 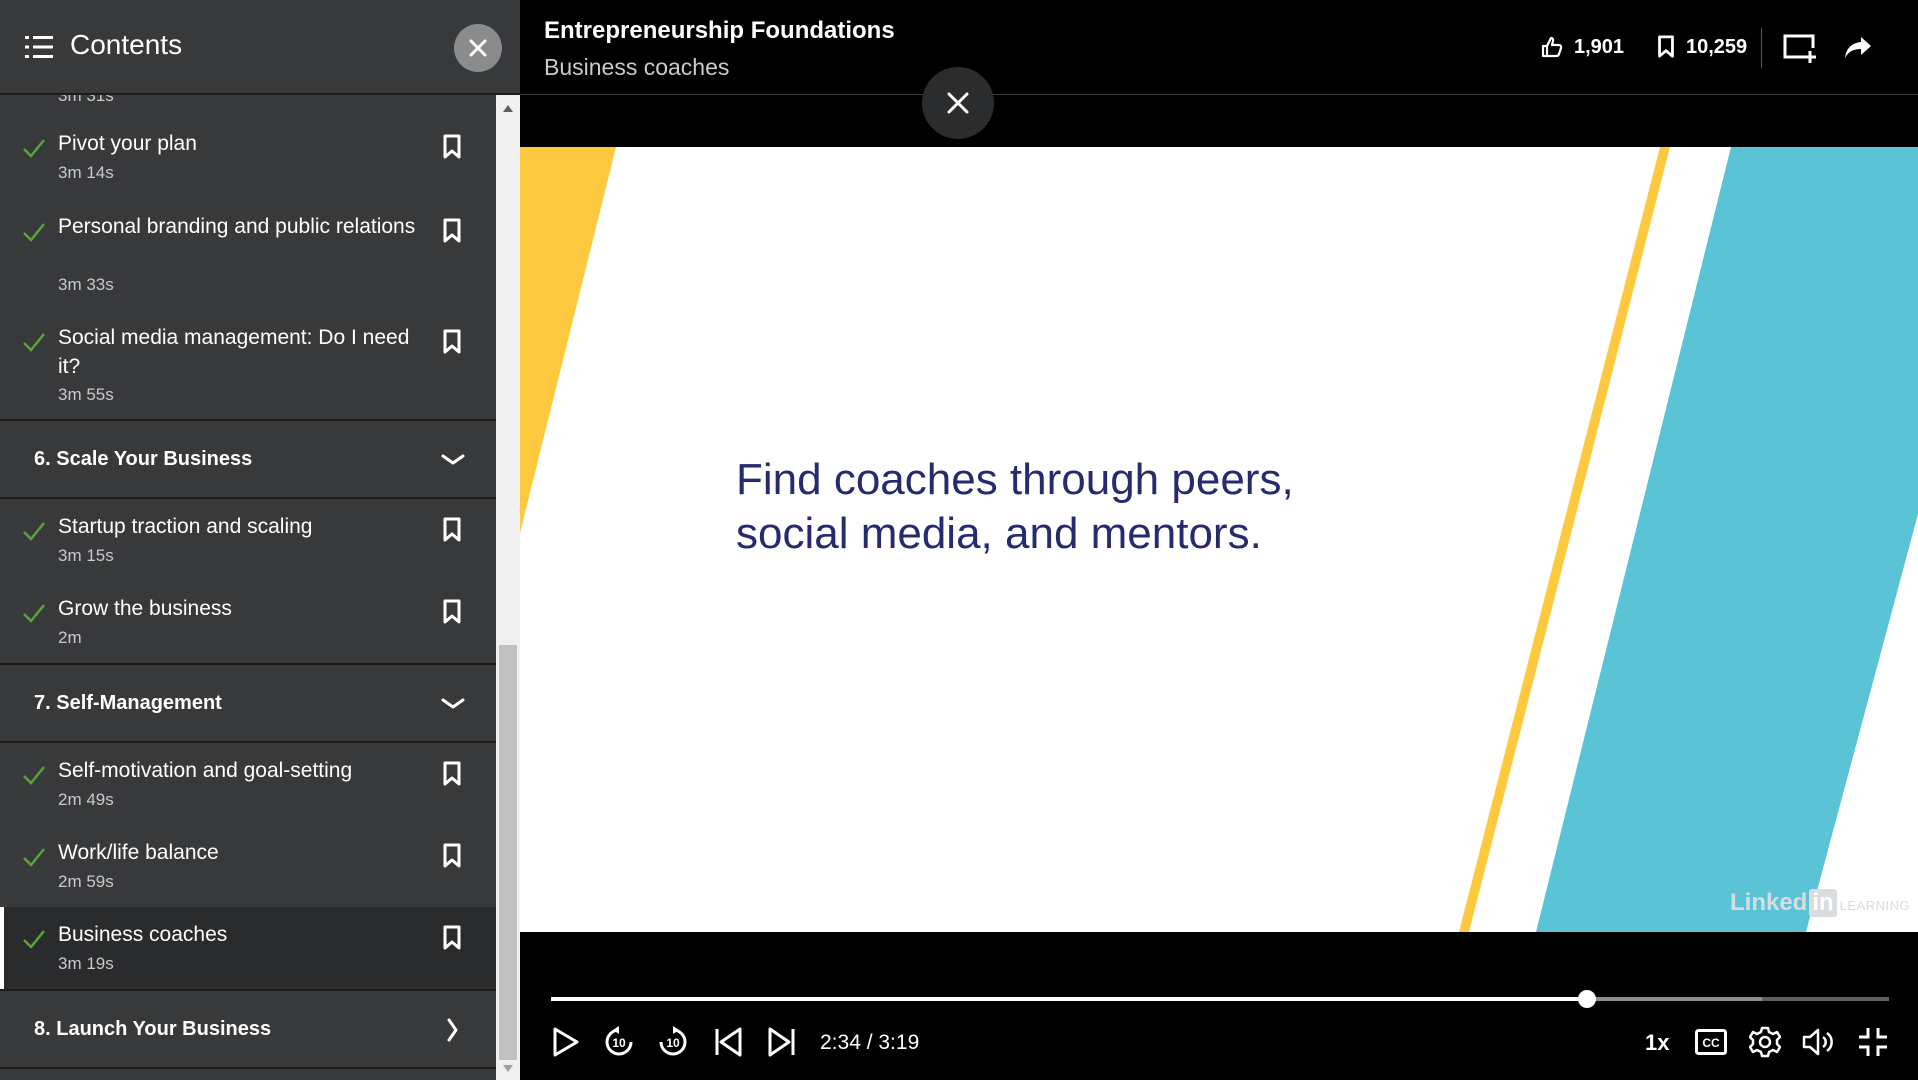 I want to click on toc-item-duration: 3m 33s, so click(x=86, y=284).